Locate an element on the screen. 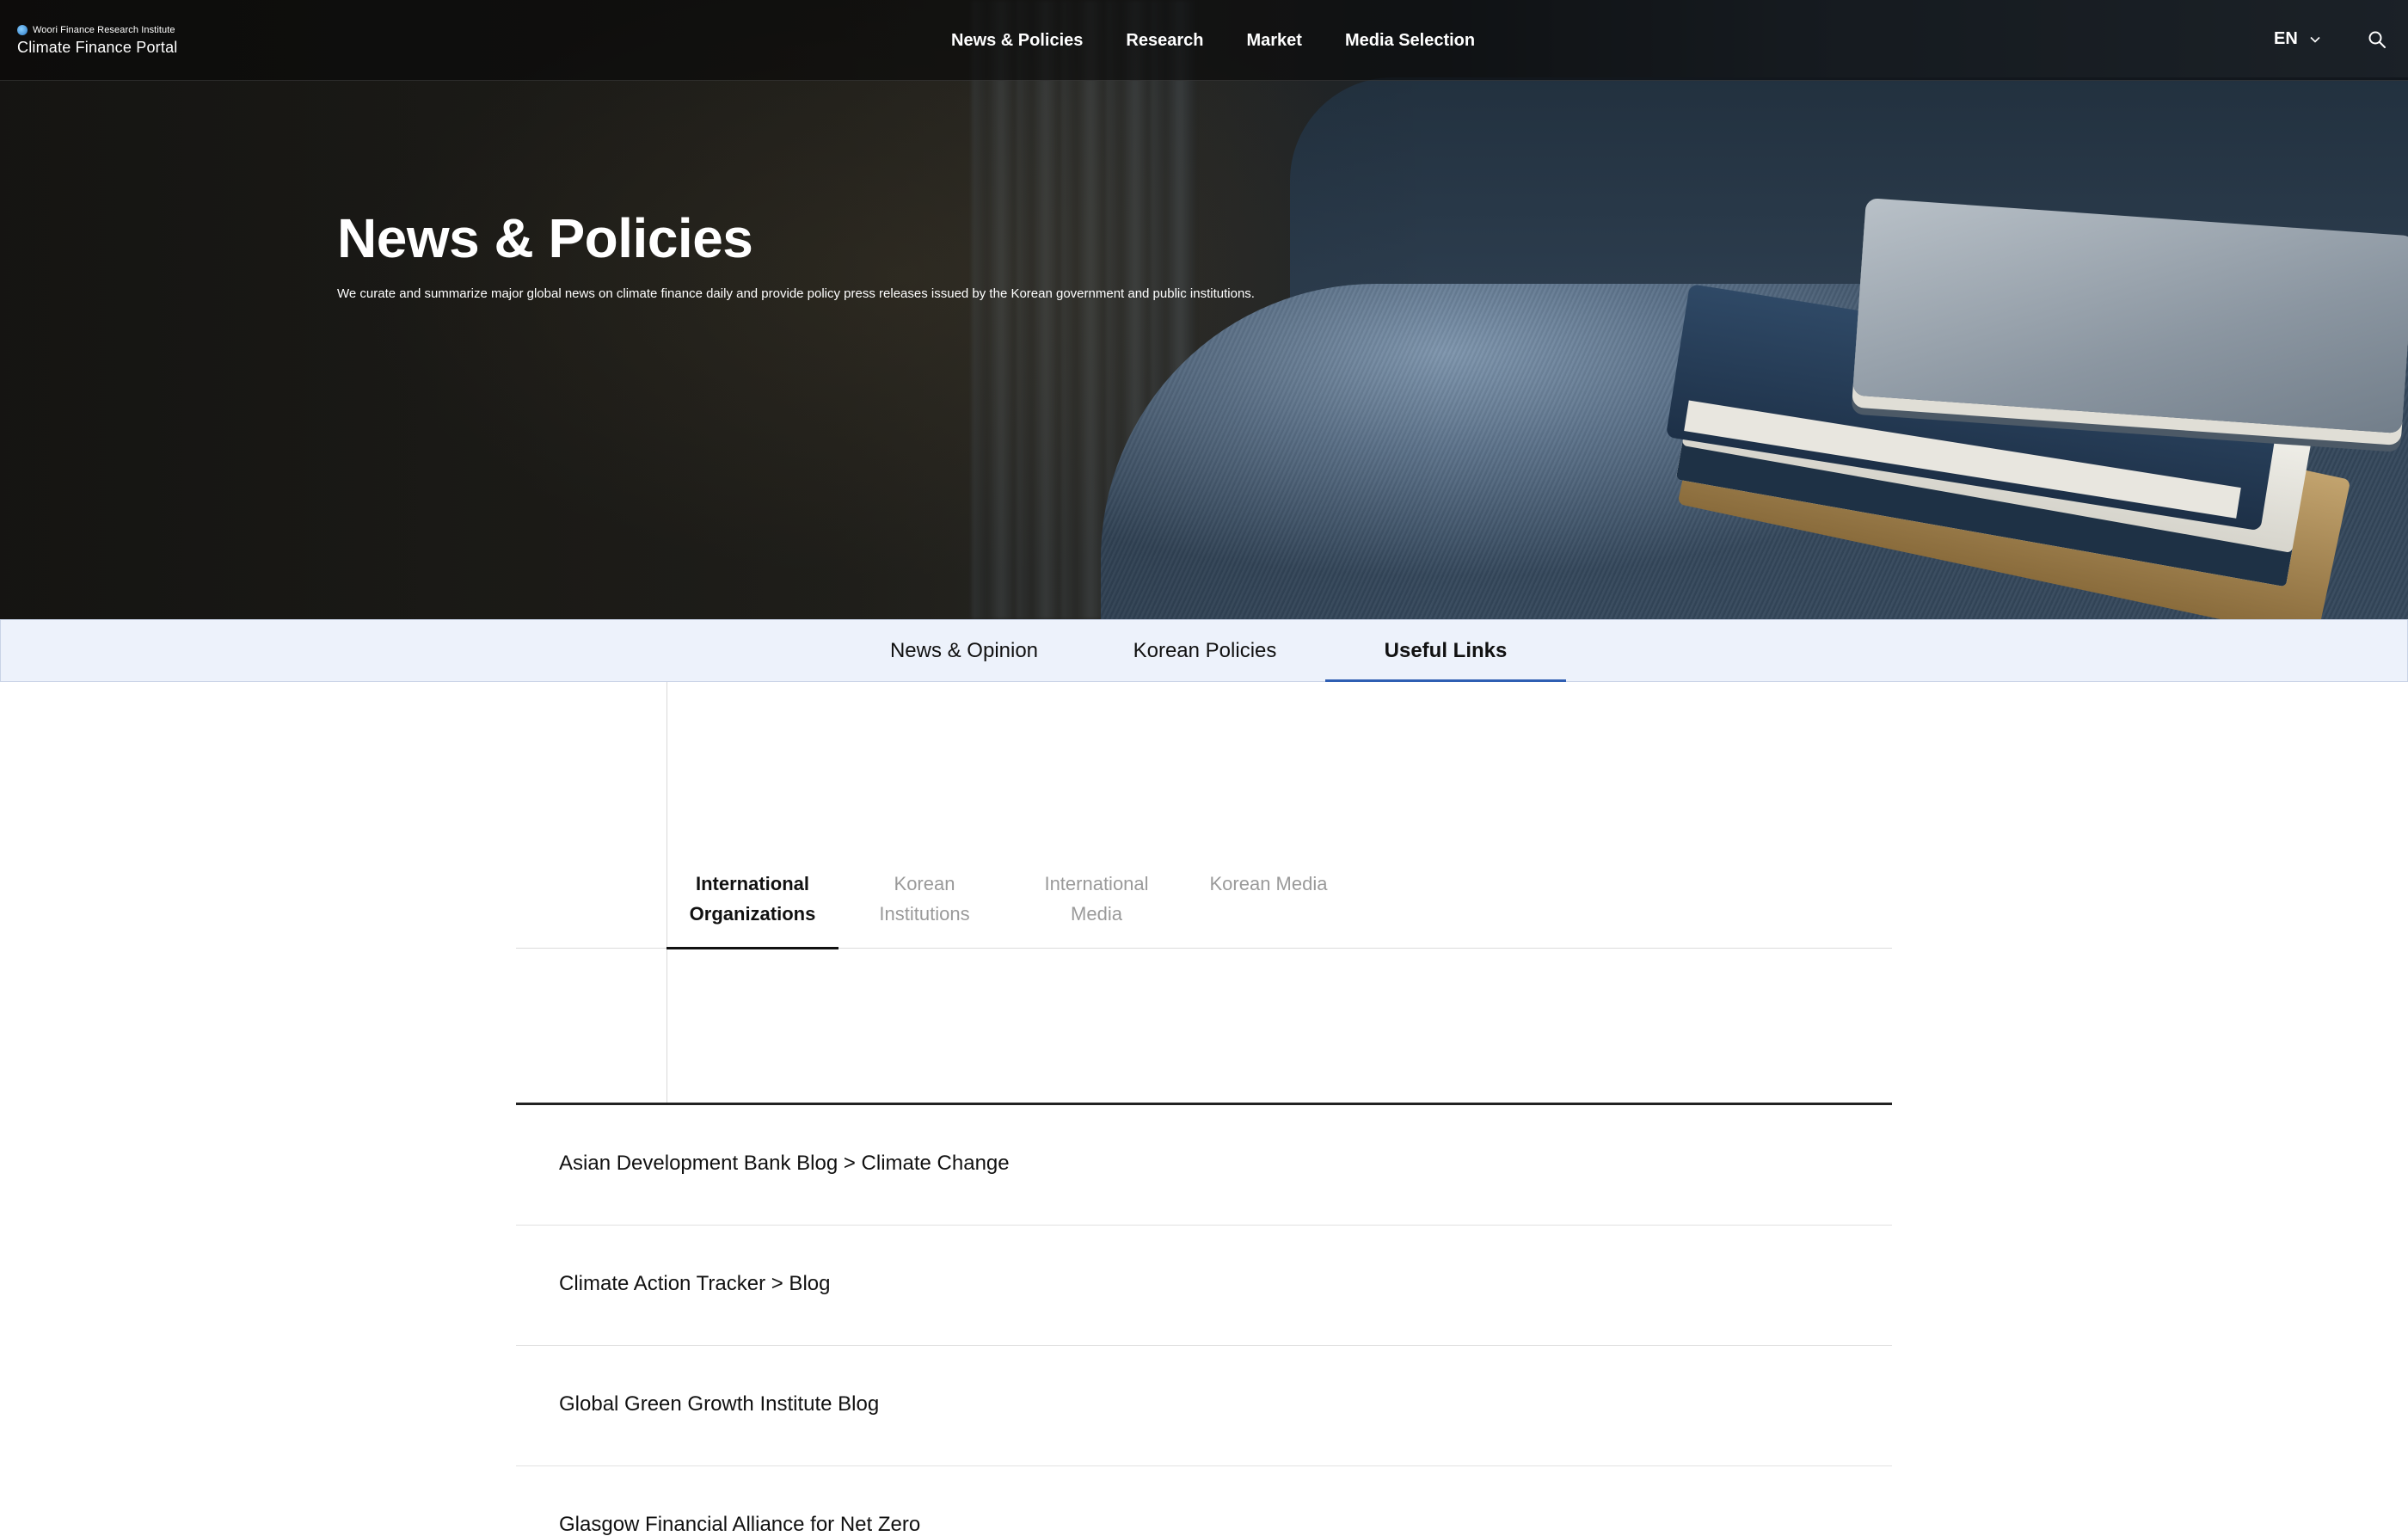 Image resolution: width=2408 pixels, height=1536 pixels. tab-useful-links: Useful Links is located at coordinates (1445, 651).